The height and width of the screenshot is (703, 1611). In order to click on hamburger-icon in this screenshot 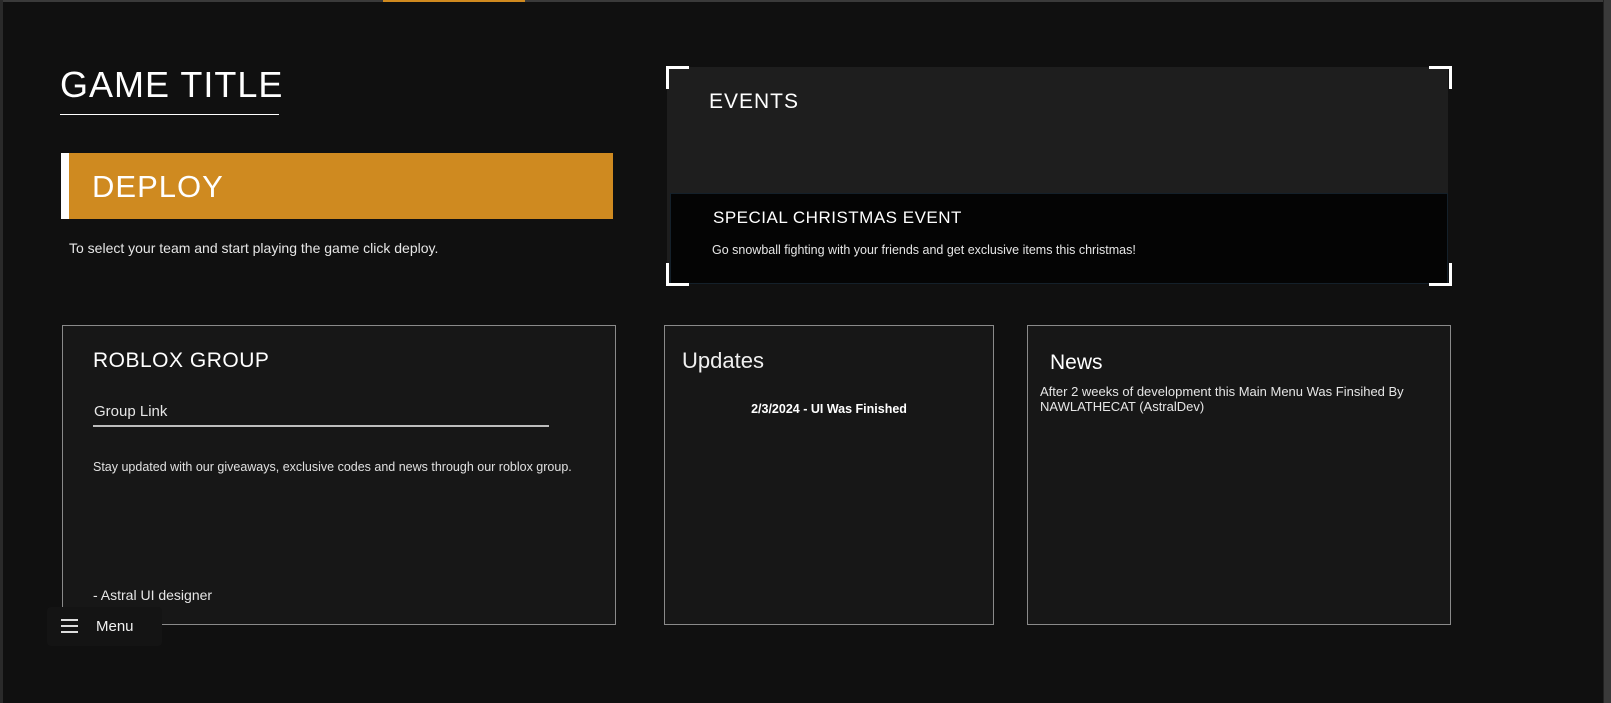, I will do `click(69, 626)`.